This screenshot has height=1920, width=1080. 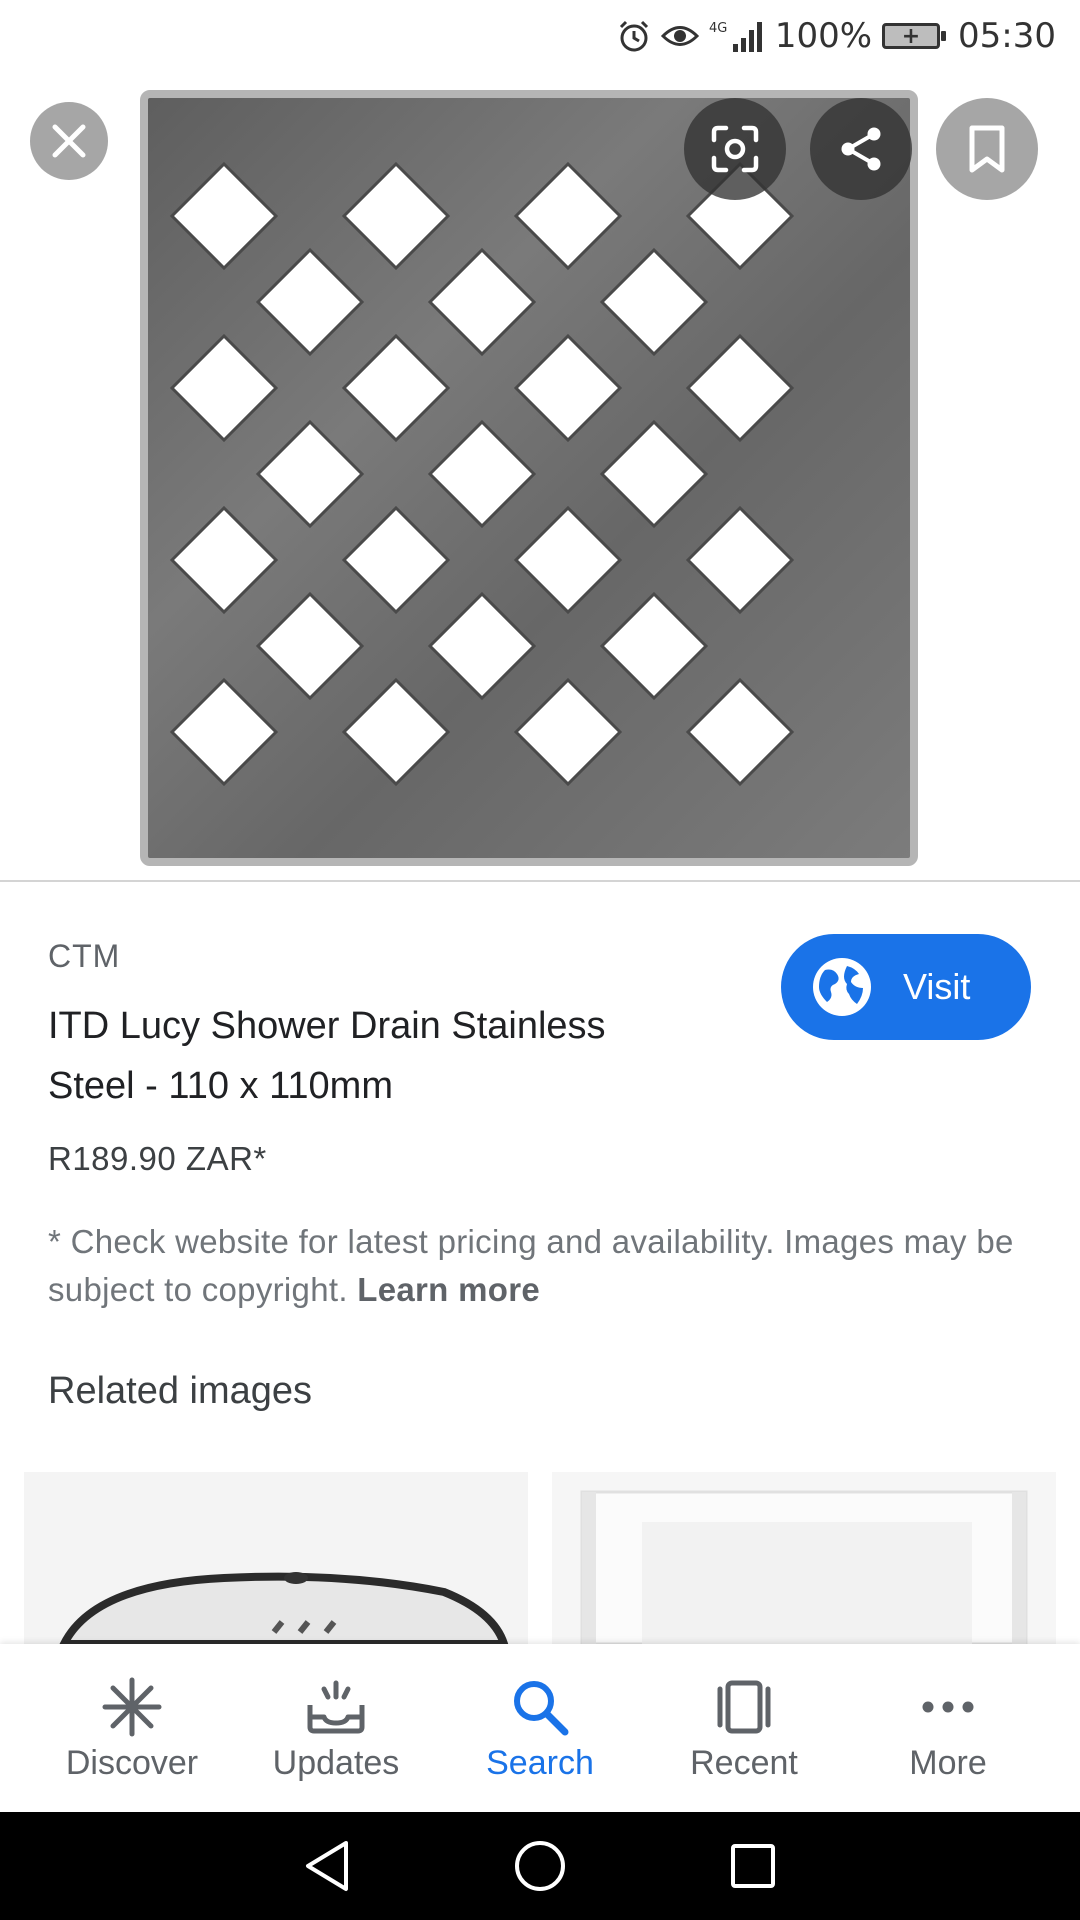 I want to click on globe-icon, so click(x=842, y=987).